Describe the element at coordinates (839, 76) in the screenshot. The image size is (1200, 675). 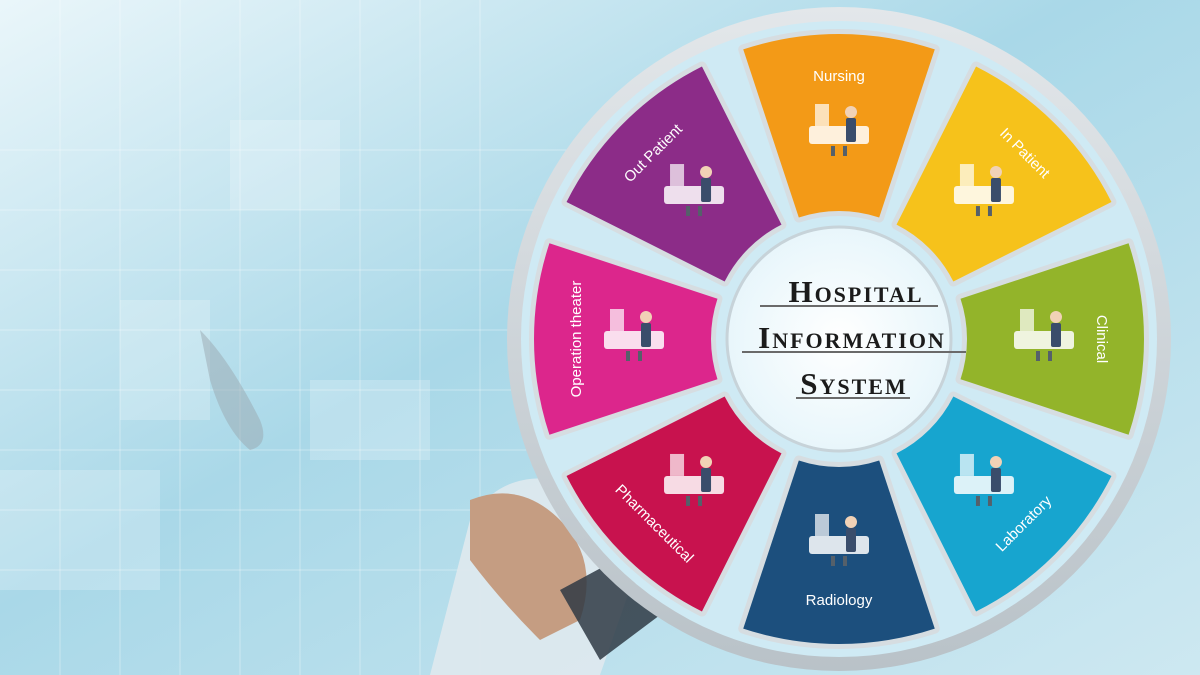
I see `segment-label-nursing: Nursing` at that location.